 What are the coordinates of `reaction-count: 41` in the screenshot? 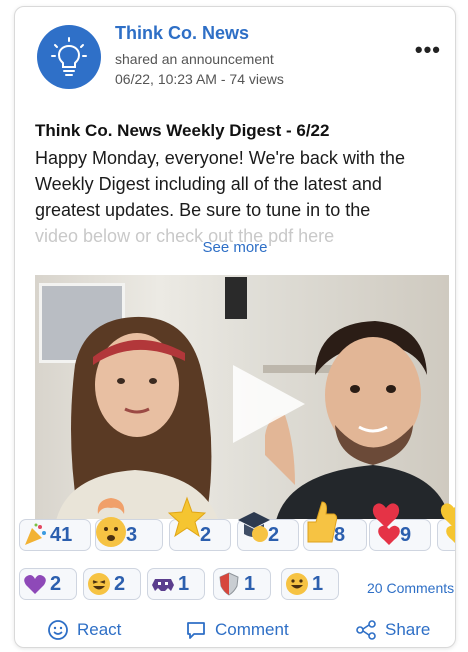 It's located at (61, 534).